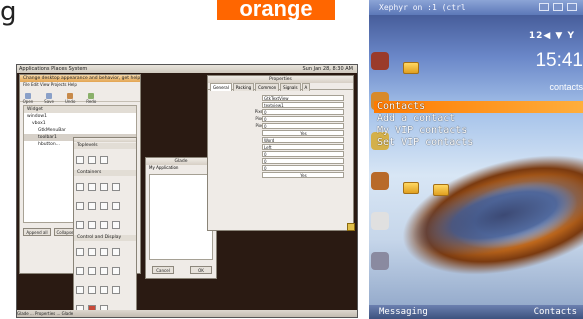  Describe the element at coordinates (80, 130) in the screenshot. I see `tree-item: GtkMenuBar` at that location.